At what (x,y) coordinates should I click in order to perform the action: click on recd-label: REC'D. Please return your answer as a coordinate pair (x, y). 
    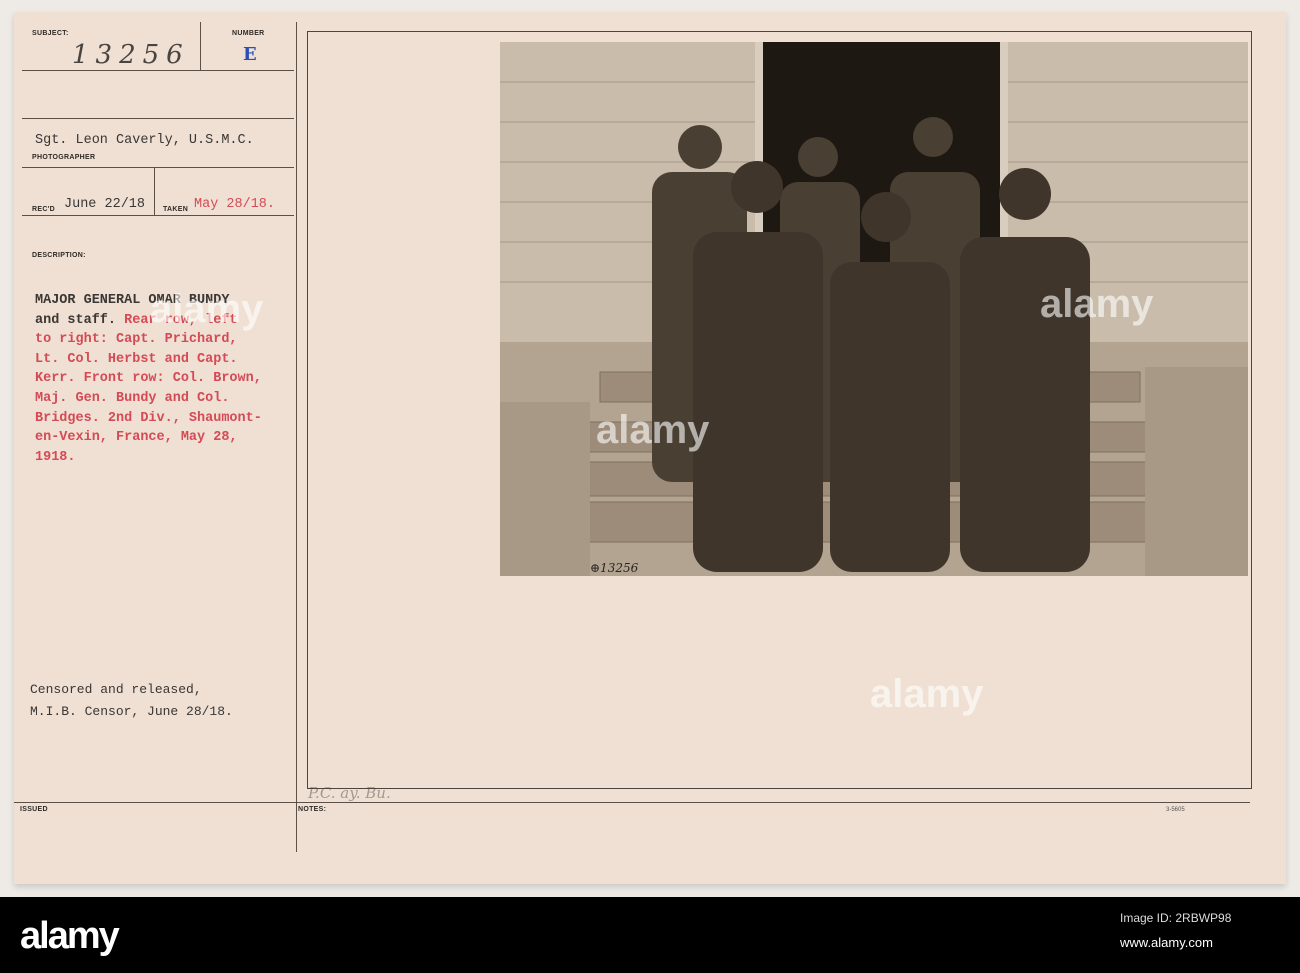
    Looking at the image, I should click on (43, 209).